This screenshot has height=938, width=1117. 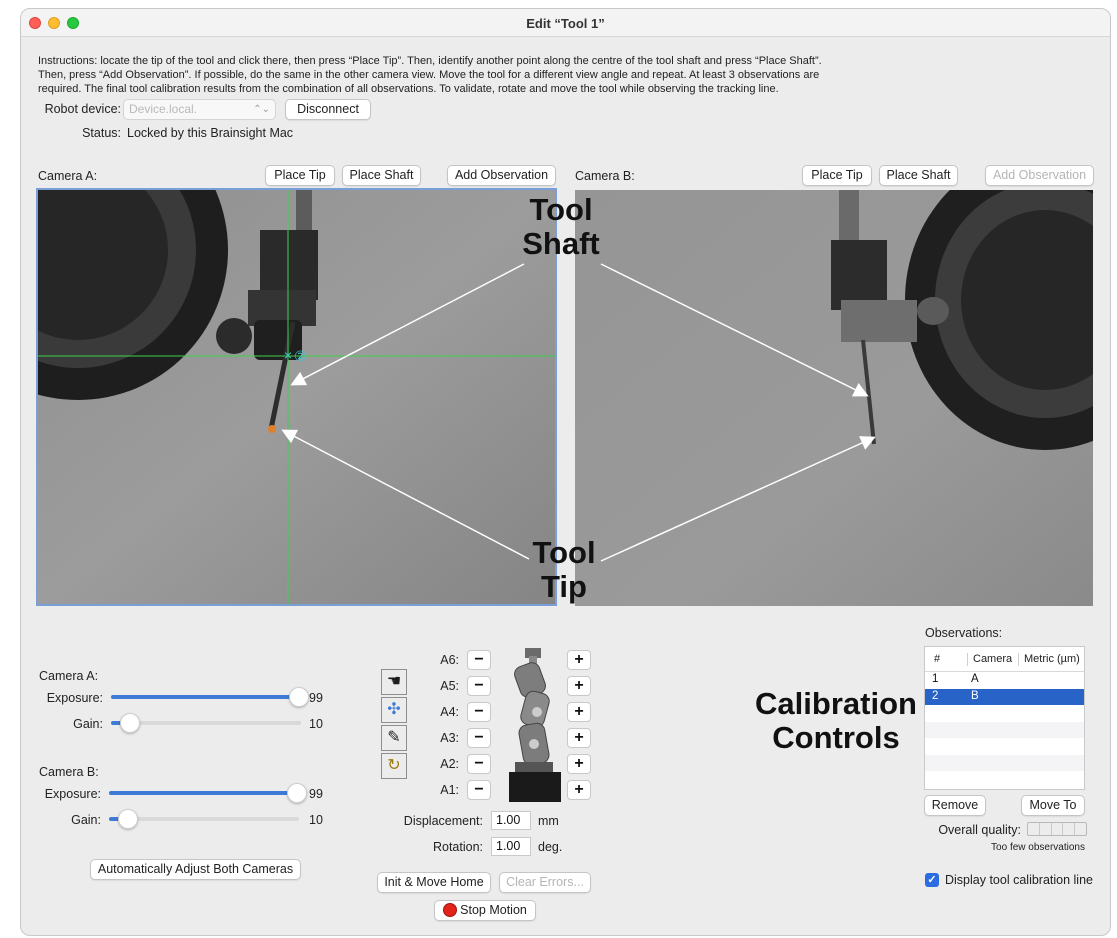 What do you see at coordinates (394, 710) in the screenshot?
I see `color-tool-icon: ✣` at bounding box center [394, 710].